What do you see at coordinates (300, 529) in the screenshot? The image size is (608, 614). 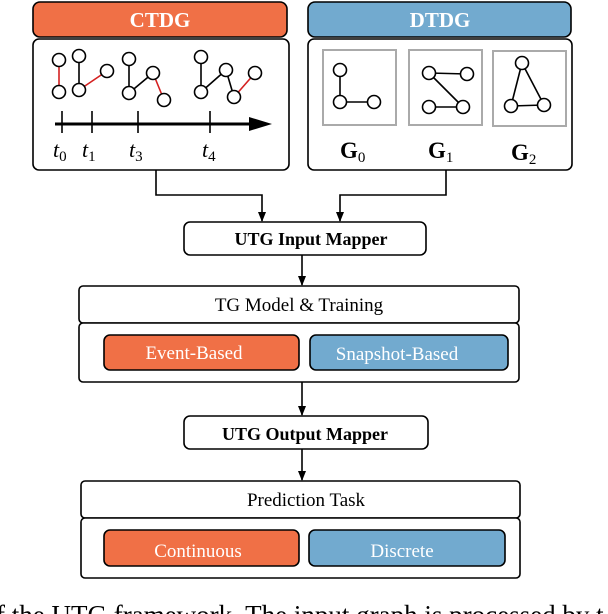 I see `prediction-task-panel: Prediction Task Continuous Discrete` at bounding box center [300, 529].